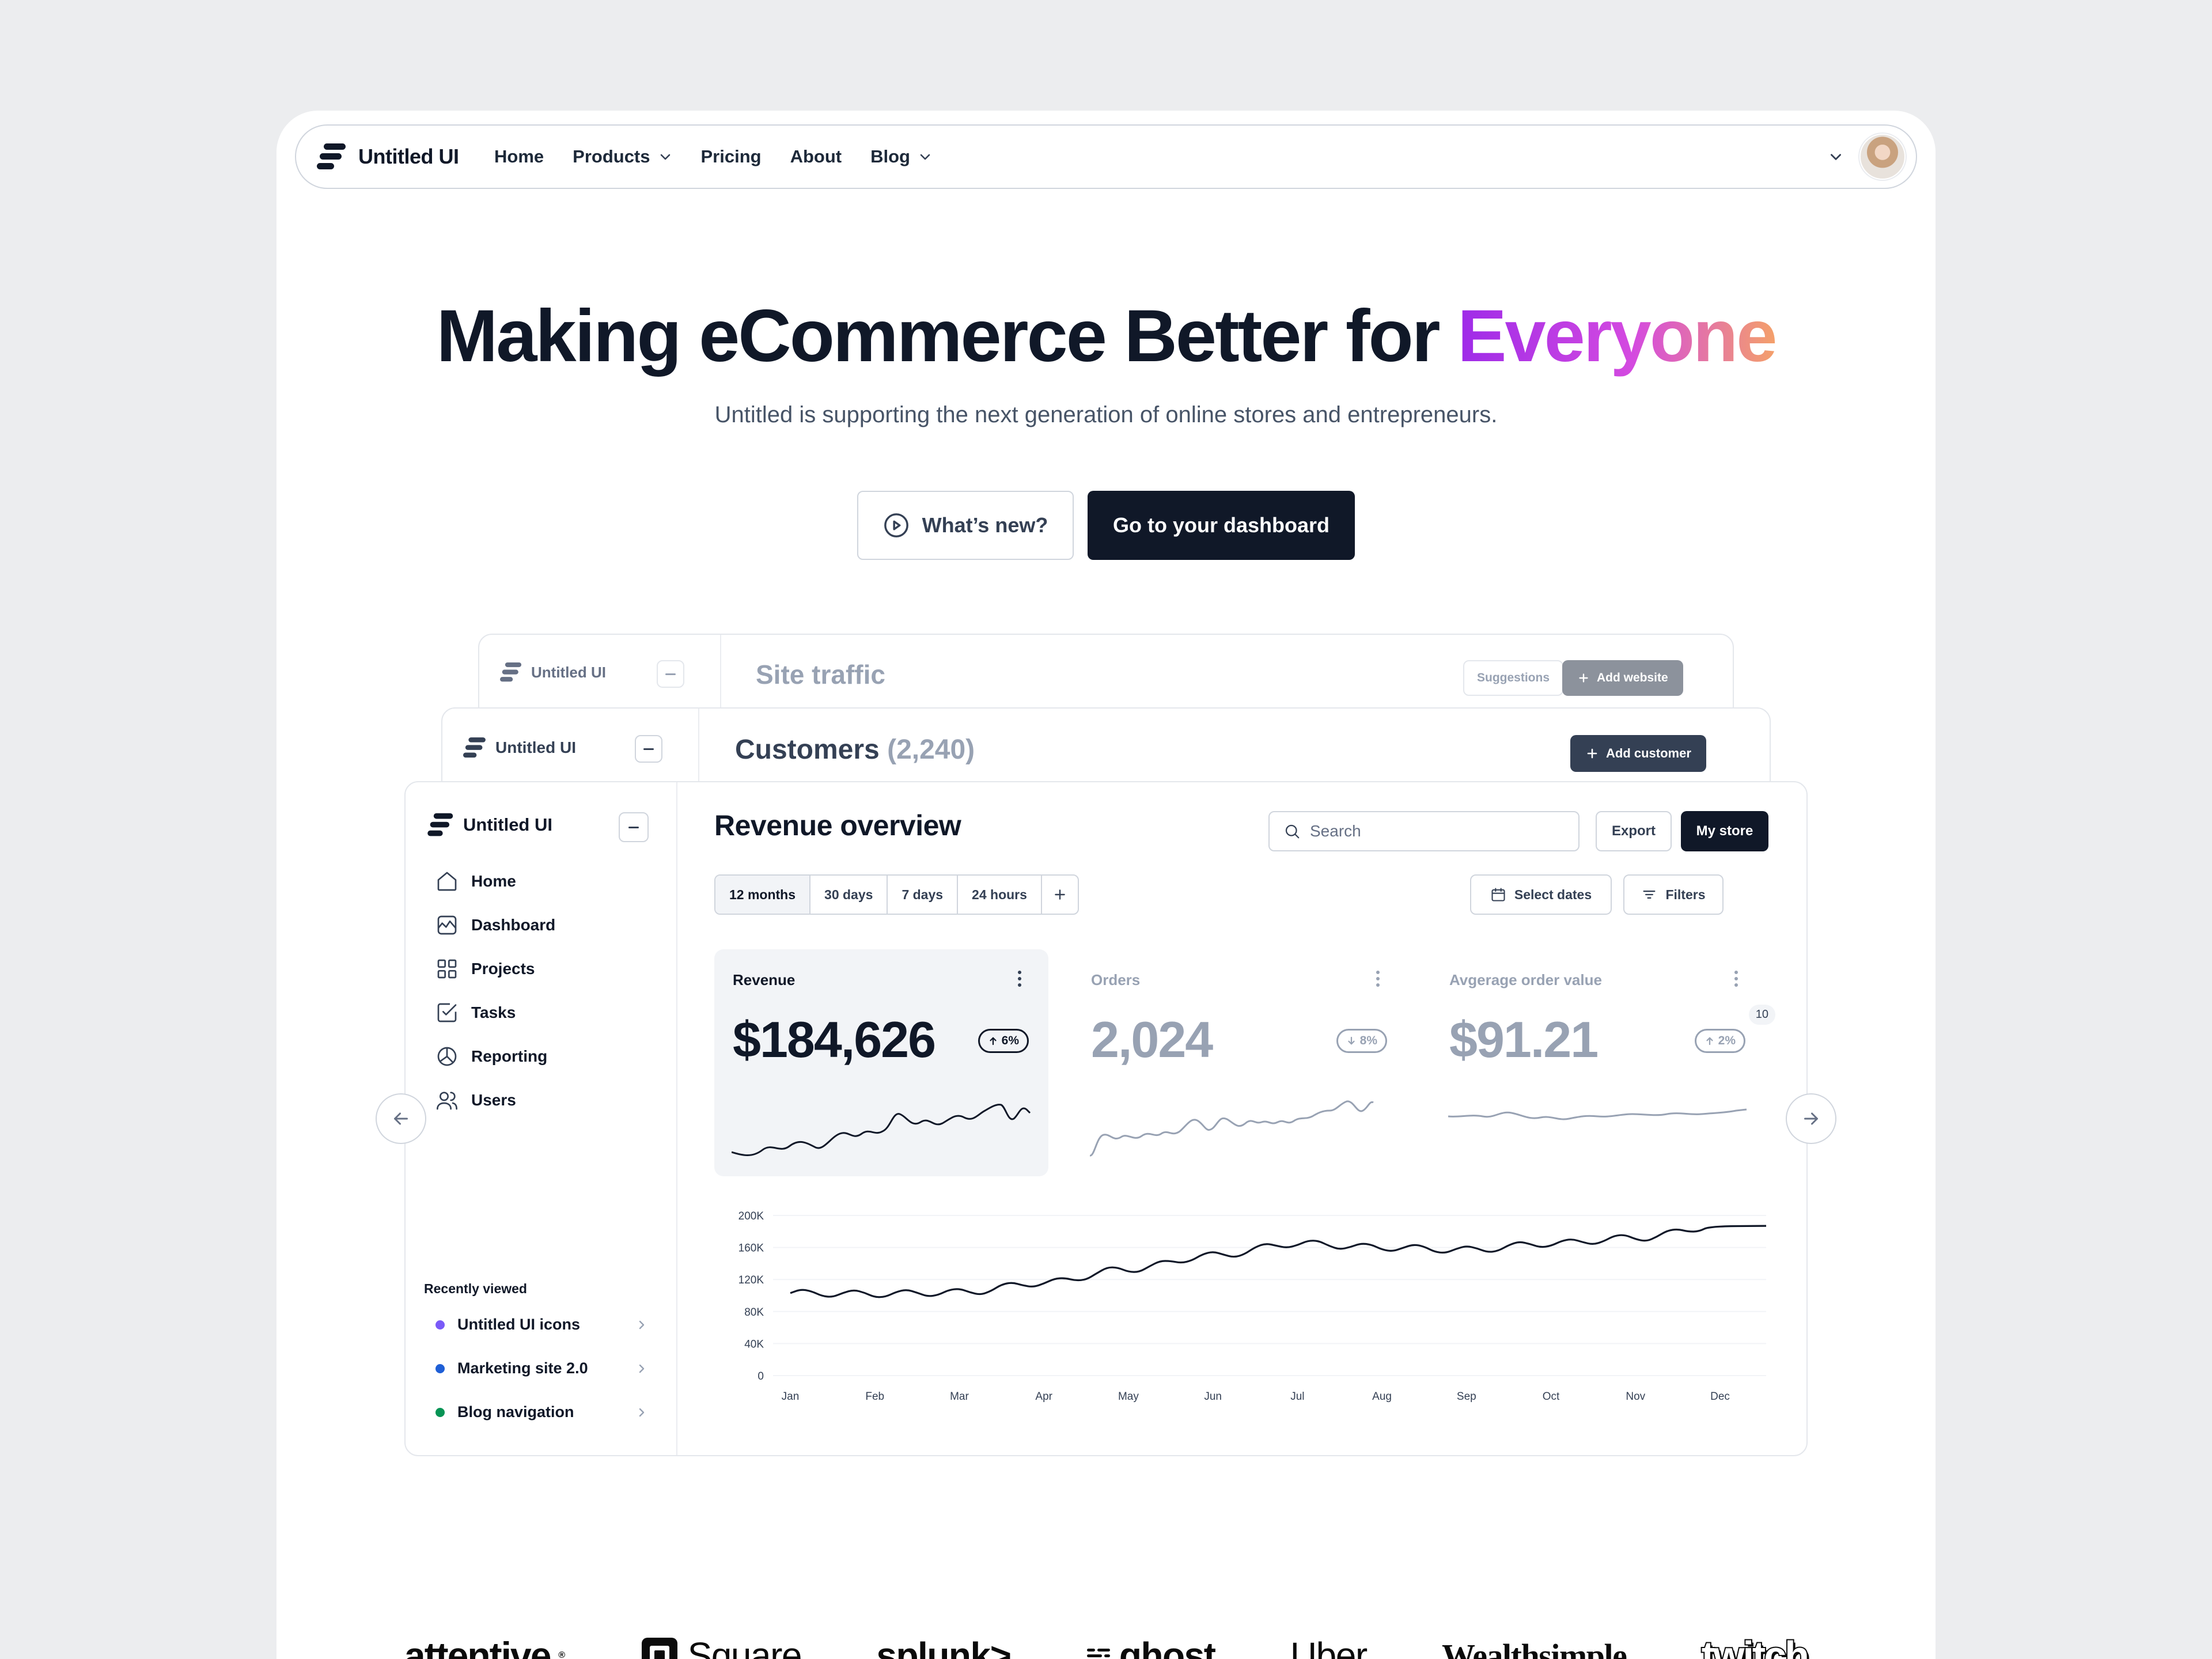 The height and width of the screenshot is (1659, 2212). I want to click on hero-title: Making eCommerce Better for Everyone, so click(1106, 336).